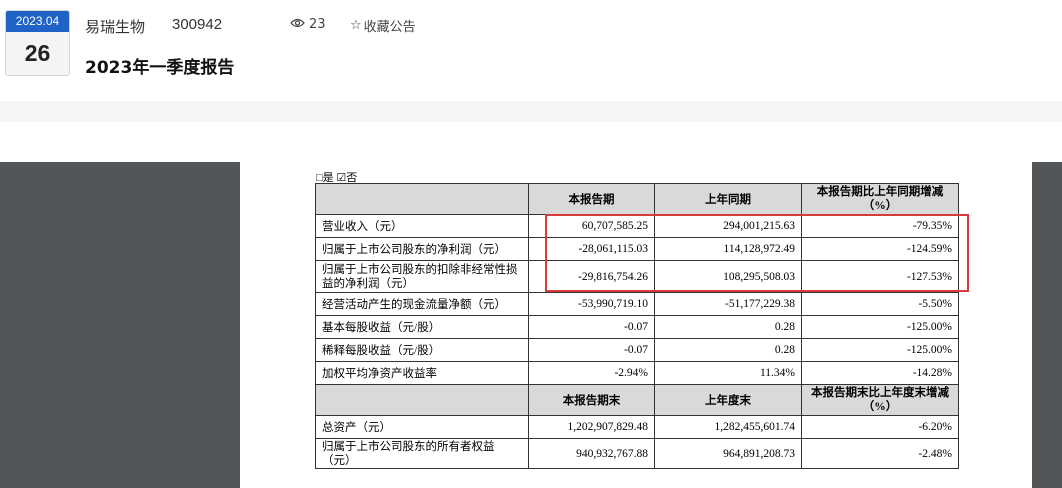  What do you see at coordinates (317, 24) in the screenshot?
I see `view-count-value: 23` at bounding box center [317, 24].